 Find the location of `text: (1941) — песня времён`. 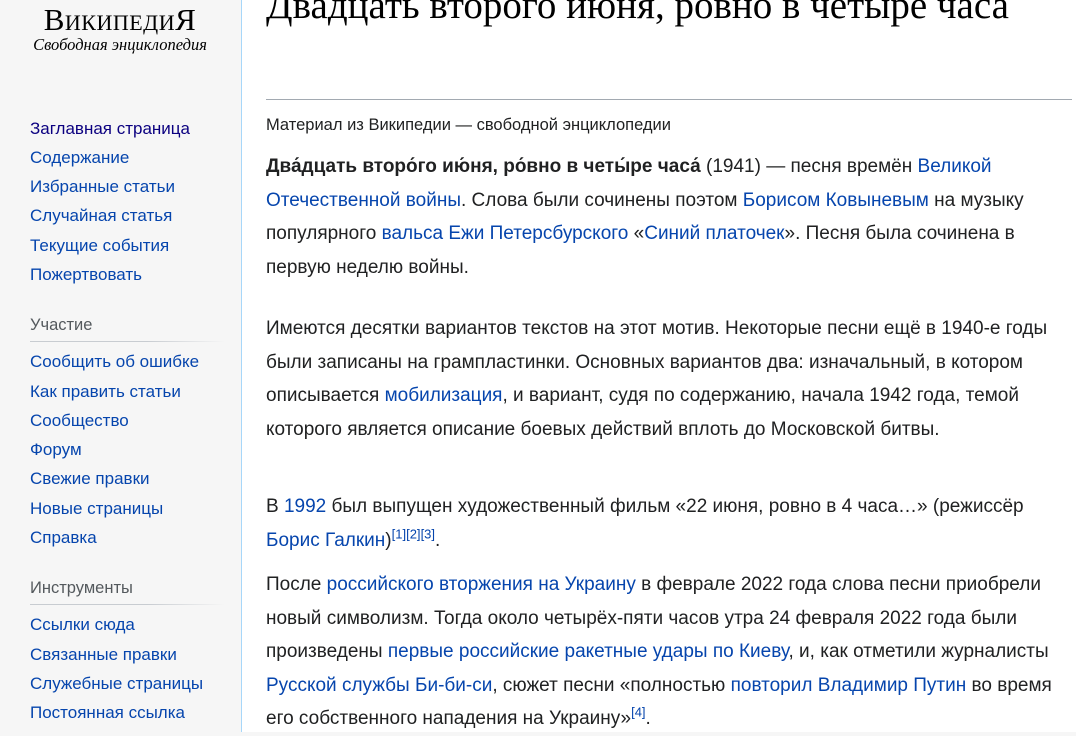

text: (1941) — песня времён is located at coordinates (809, 166).